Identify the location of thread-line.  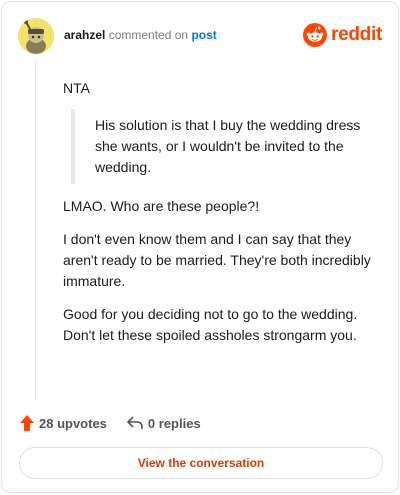
(35, 230).